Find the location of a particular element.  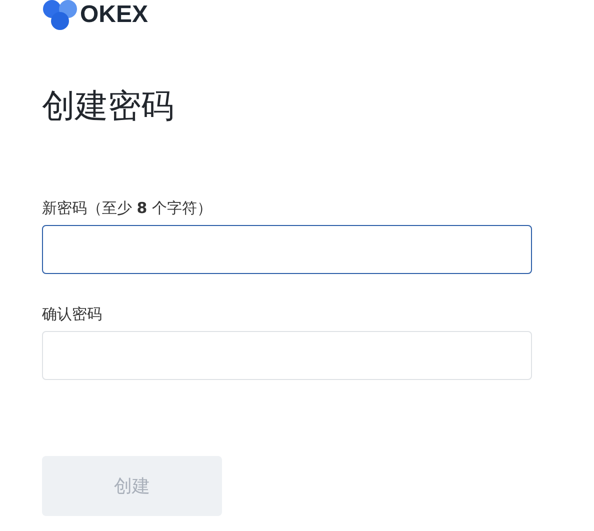

field-label: 确认密码 is located at coordinates (72, 314).